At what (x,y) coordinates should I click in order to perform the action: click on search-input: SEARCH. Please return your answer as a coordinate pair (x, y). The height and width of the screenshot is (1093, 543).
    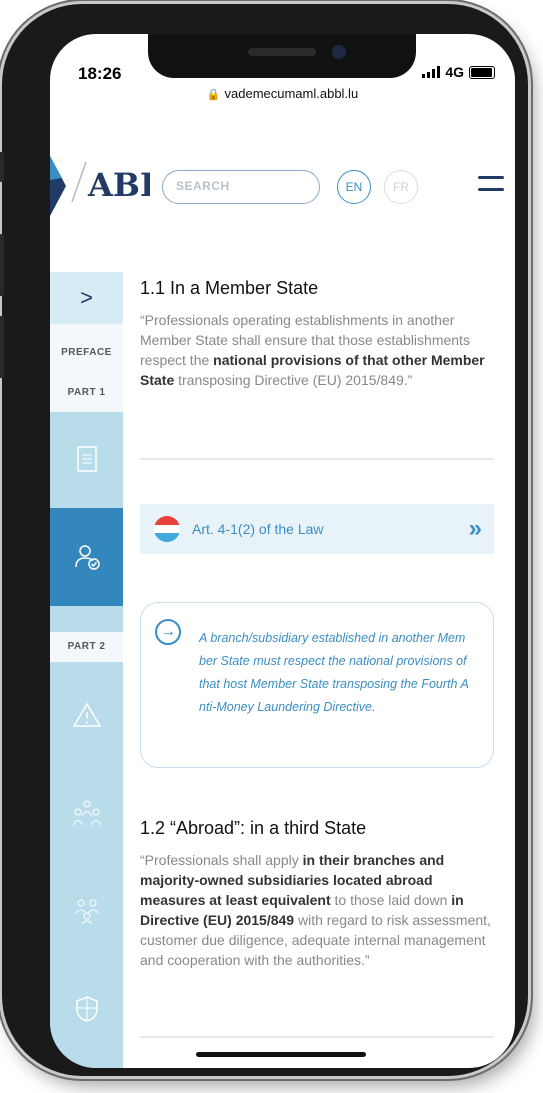
    Looking at the image, I should click on (241, 187).